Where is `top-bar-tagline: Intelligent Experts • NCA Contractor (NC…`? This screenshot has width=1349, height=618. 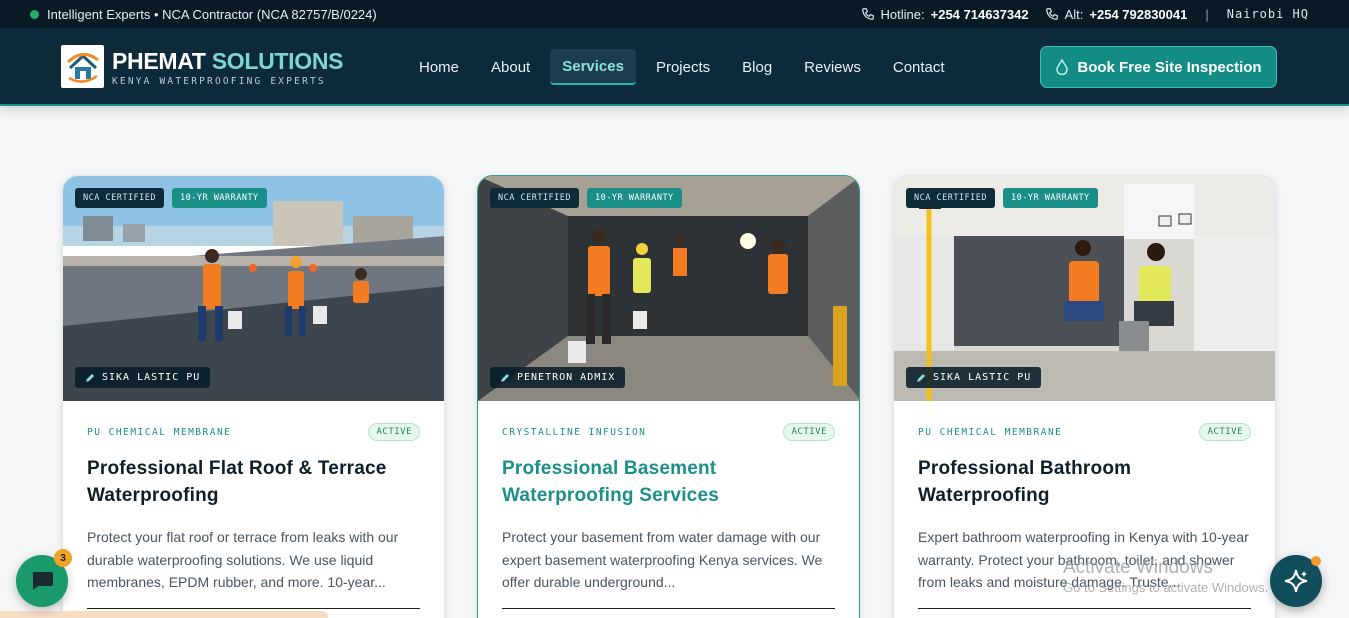 top-bar-tagline: Intelligent Experts • NCA Contractor (NC… is located at coordinates (212, 14).